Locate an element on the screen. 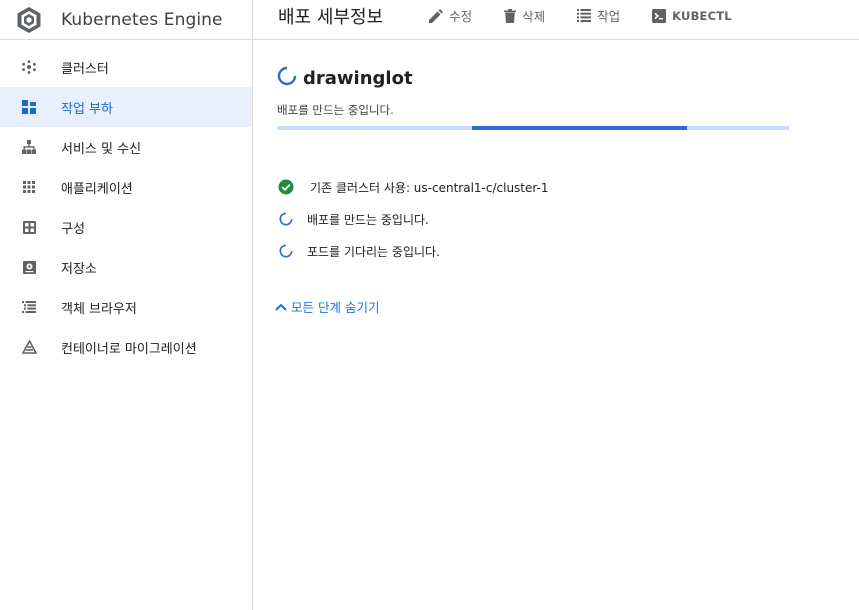 The height and width of the screenshot is (610, 859). deployment-title-row: drawinglot is located at coordinates (568, 78).